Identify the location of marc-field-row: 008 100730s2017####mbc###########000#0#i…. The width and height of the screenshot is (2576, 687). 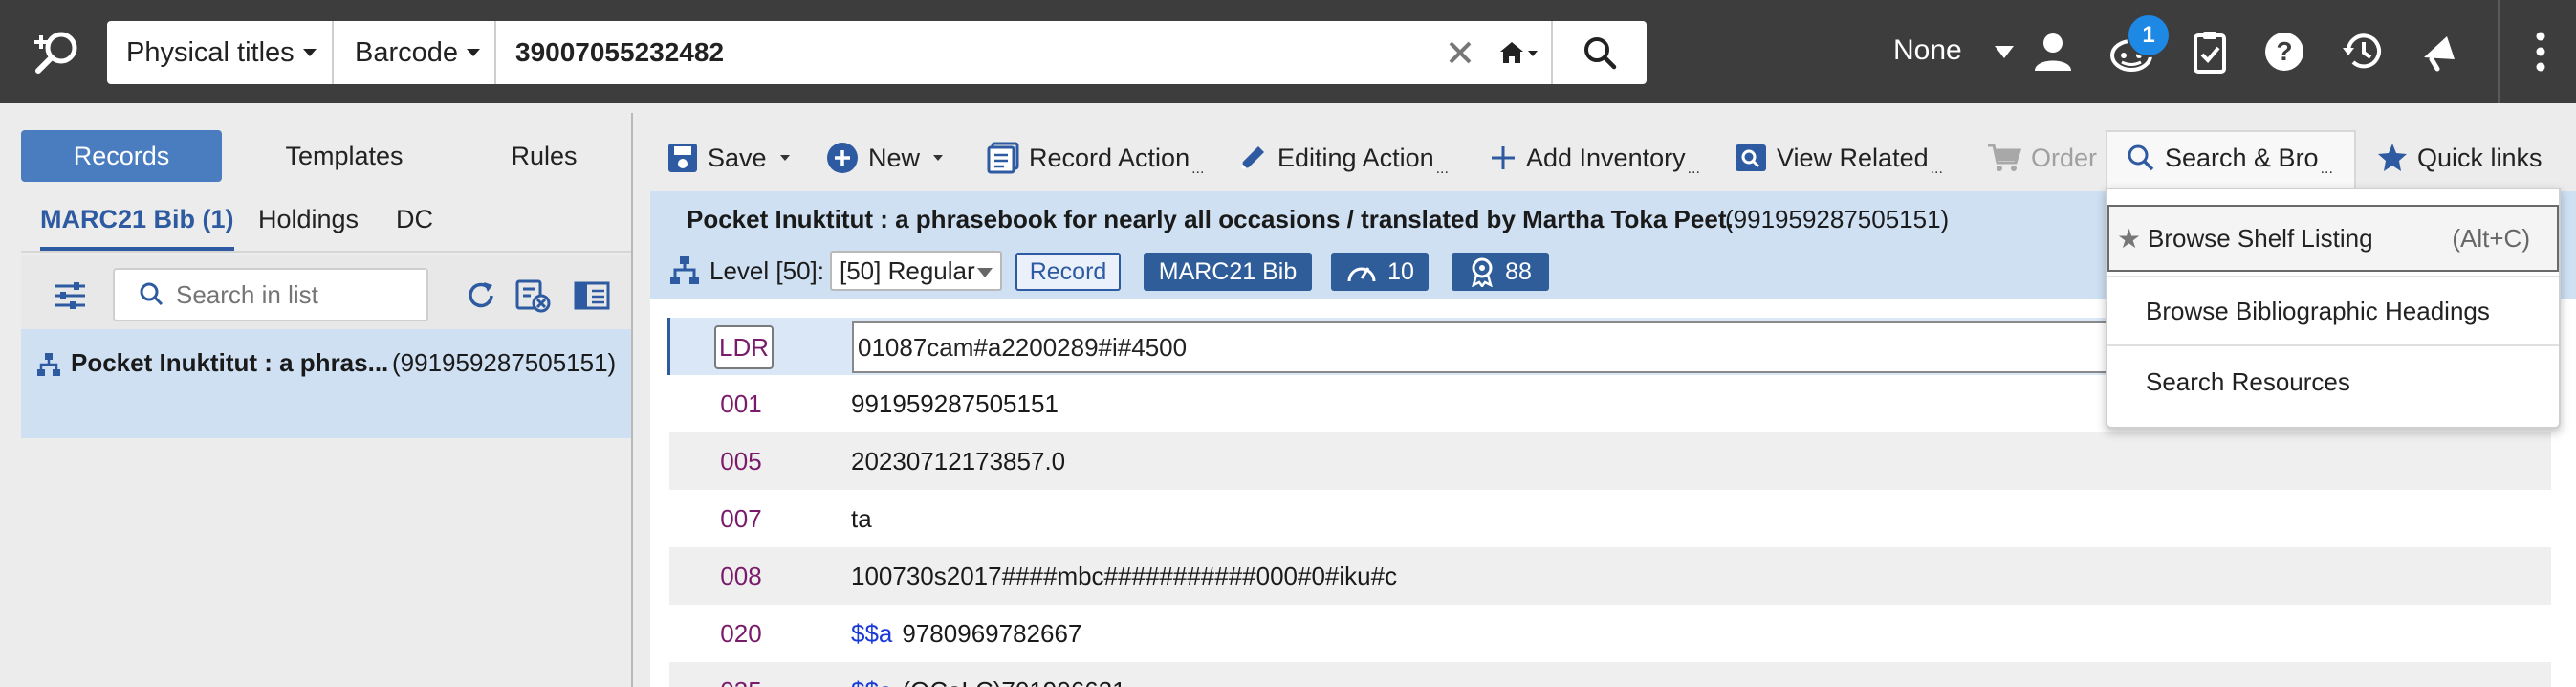
(1610, 576).